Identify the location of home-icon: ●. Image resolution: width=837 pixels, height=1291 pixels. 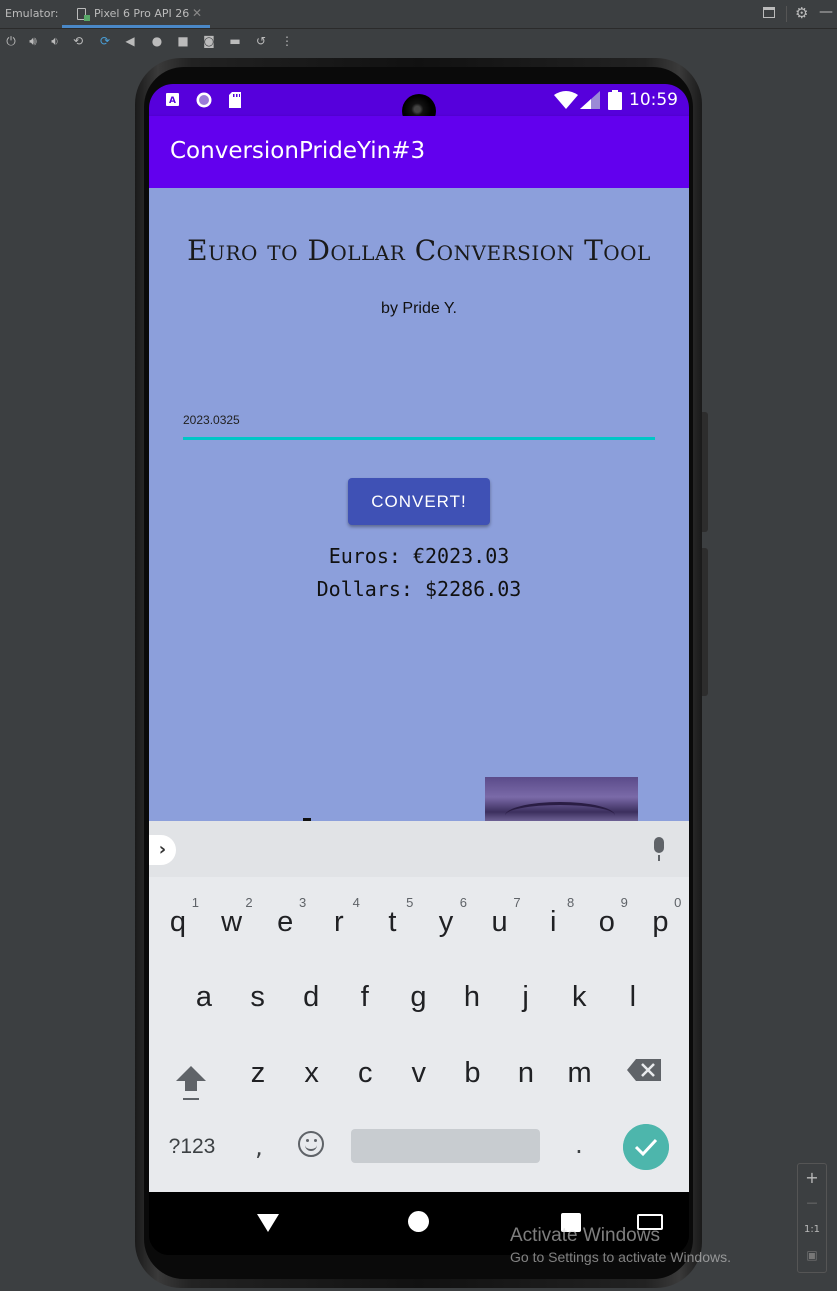
(157, 41).